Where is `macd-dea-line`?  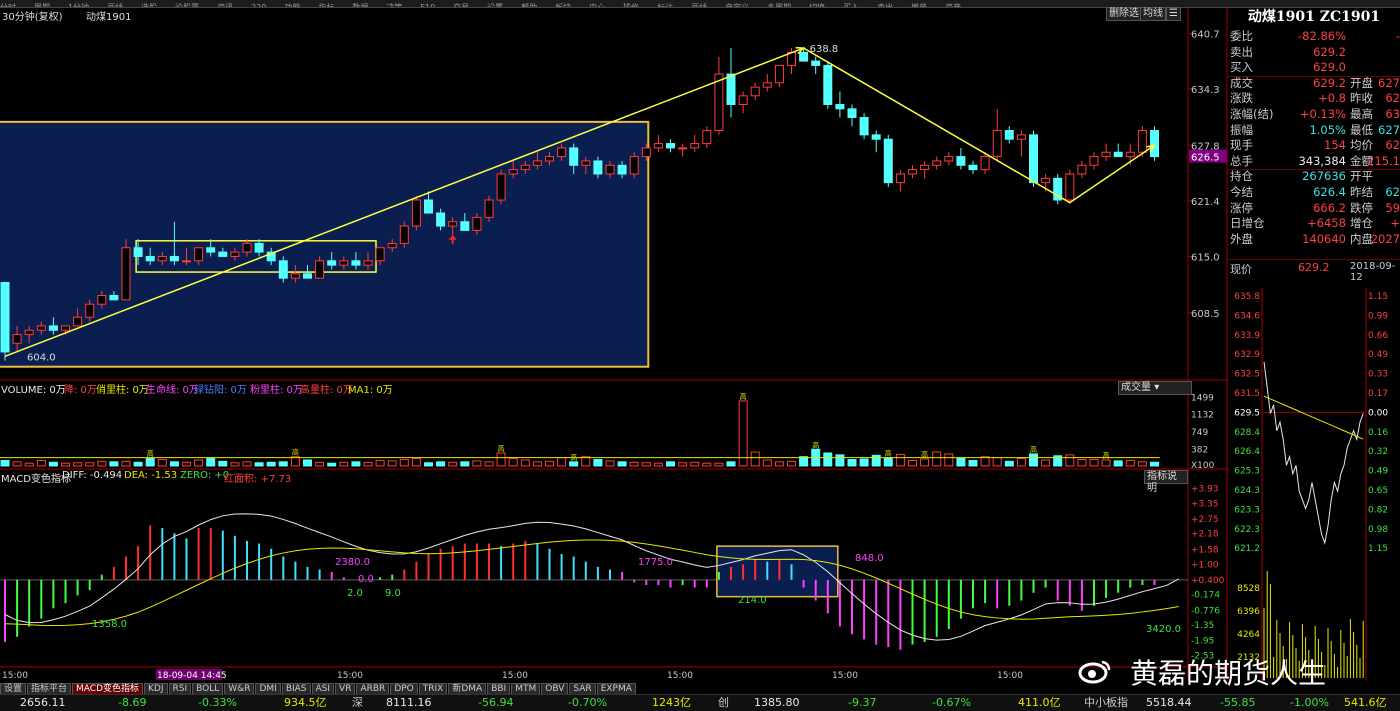 macd-dea-line is located at coordinates (591, 583).